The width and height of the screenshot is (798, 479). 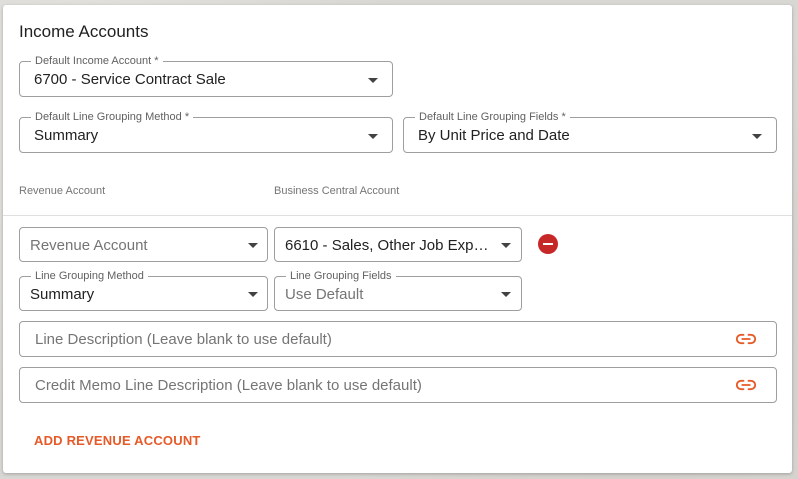 I want to click on divider, so click(x=397, y=215).